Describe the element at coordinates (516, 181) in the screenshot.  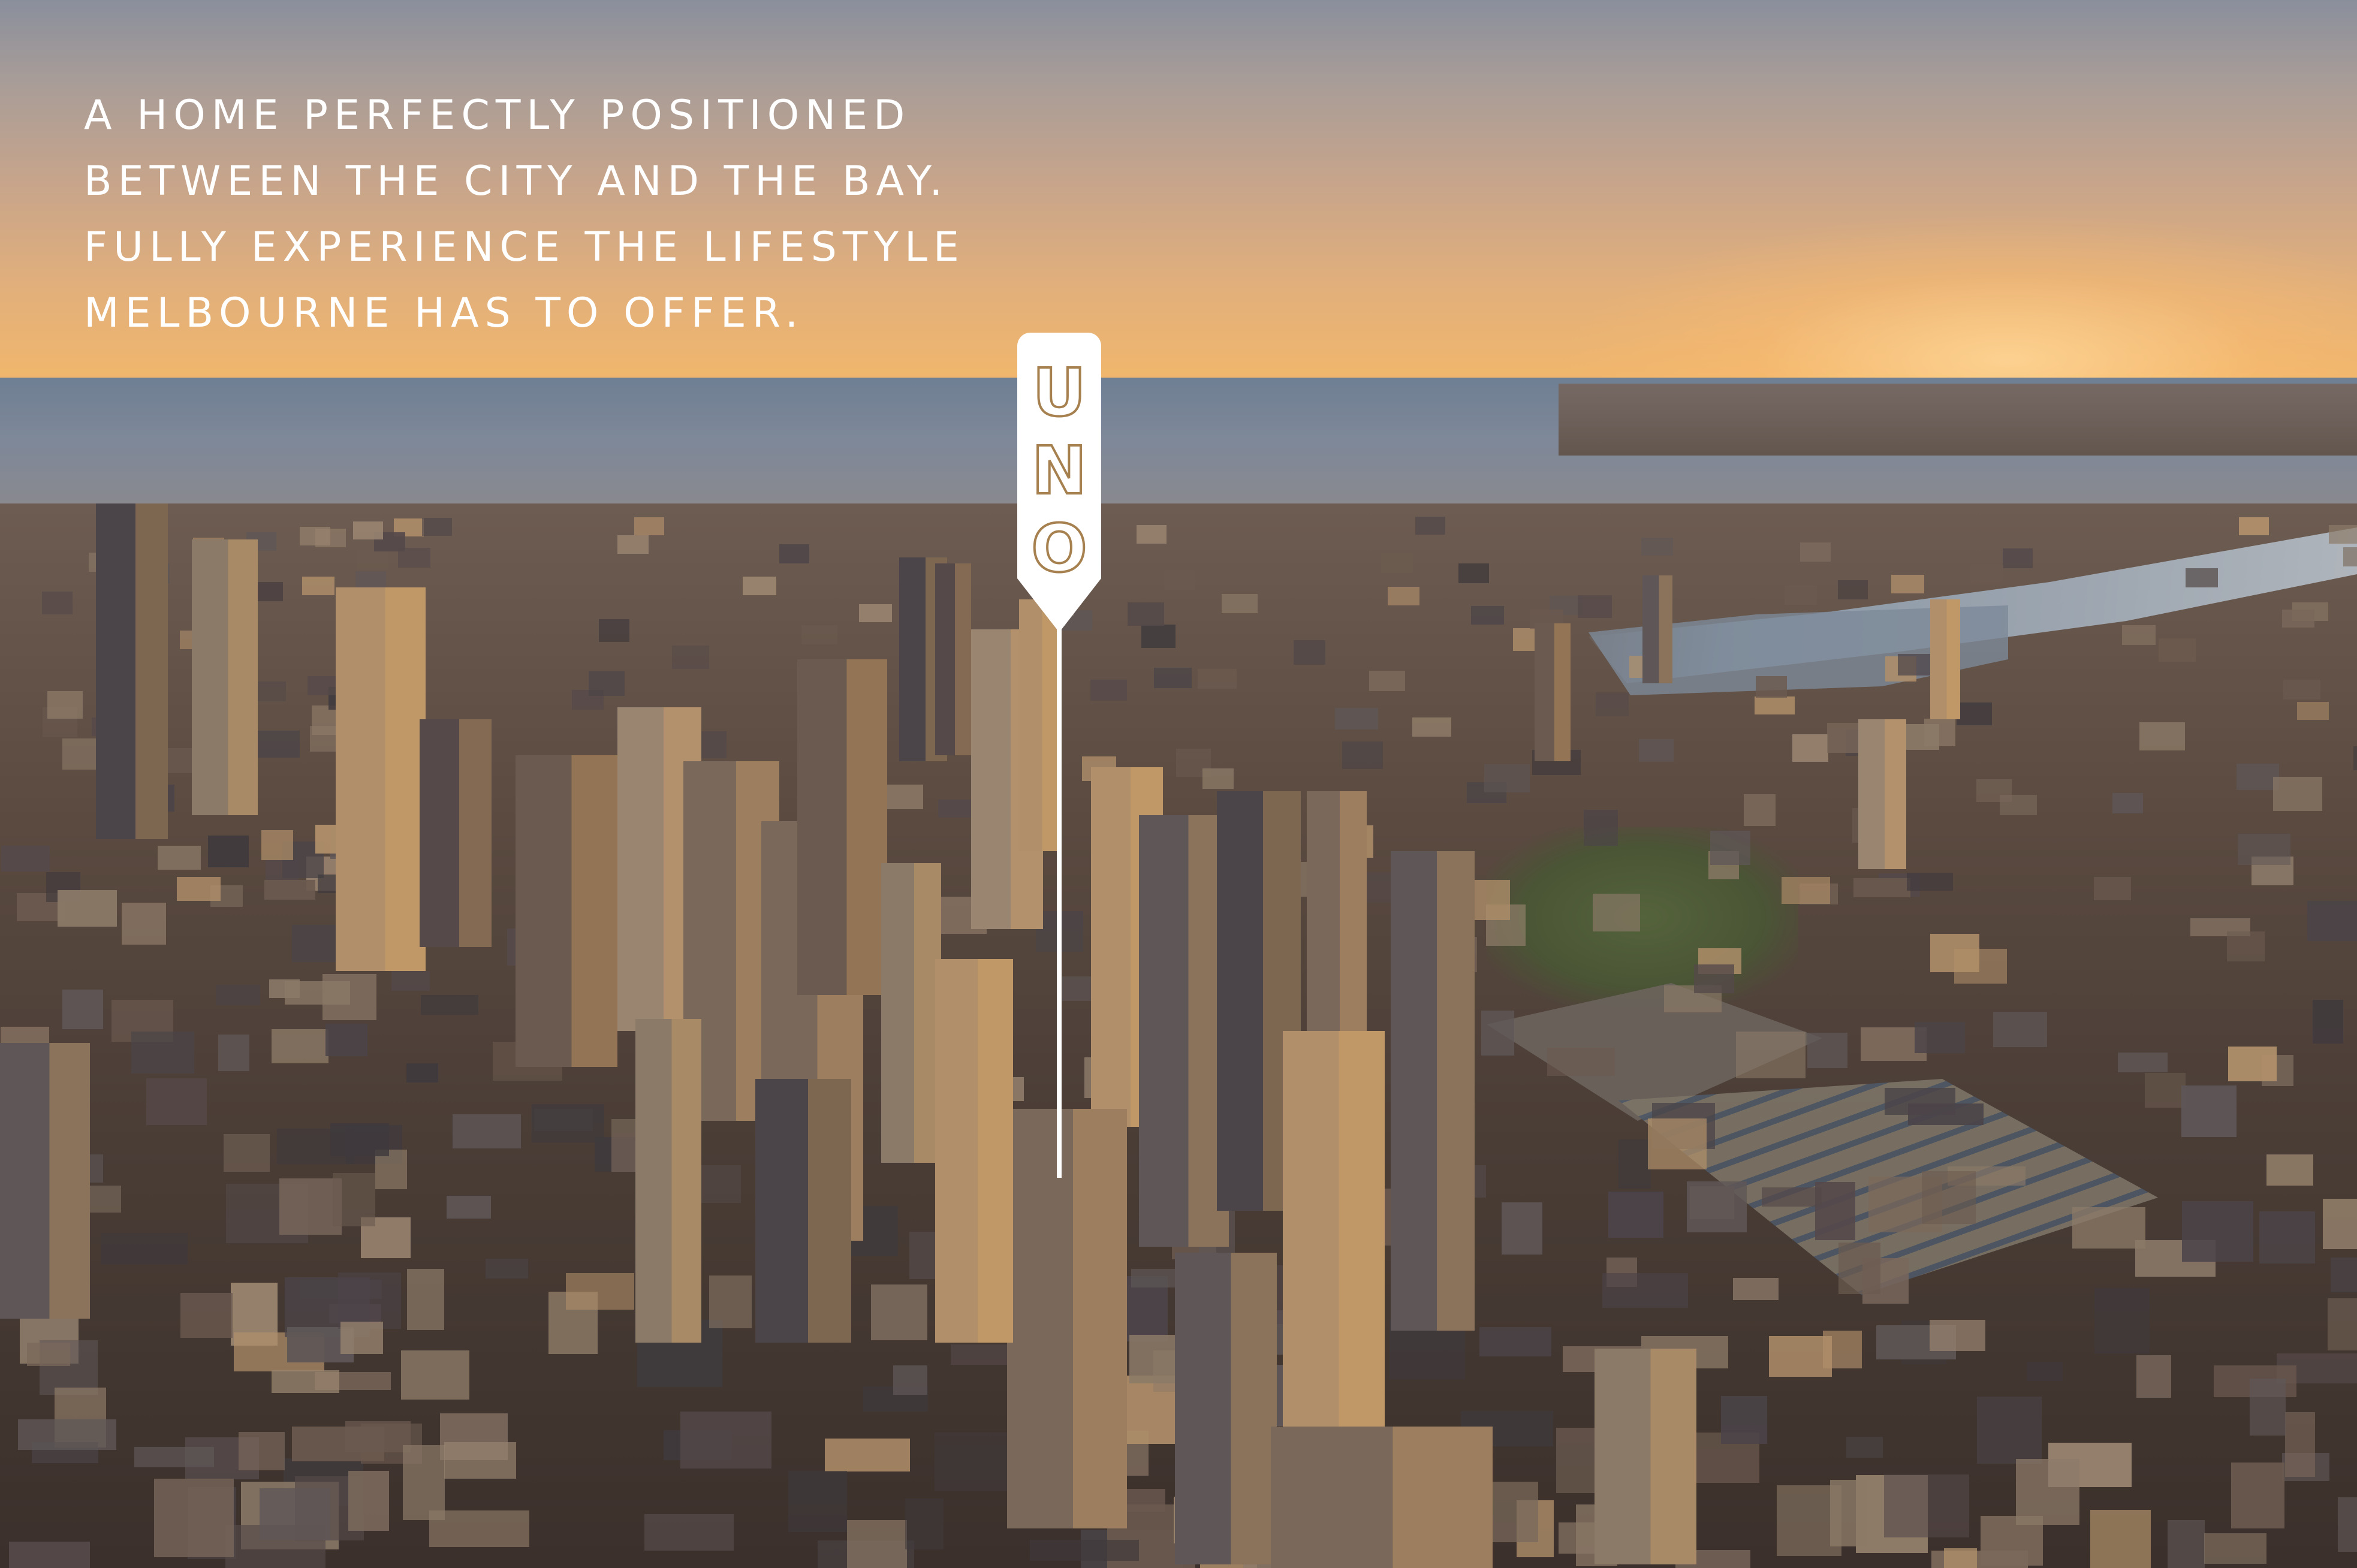
I see `headline-line: BETWEEN THE CITY AND THE BAY.` at that location.